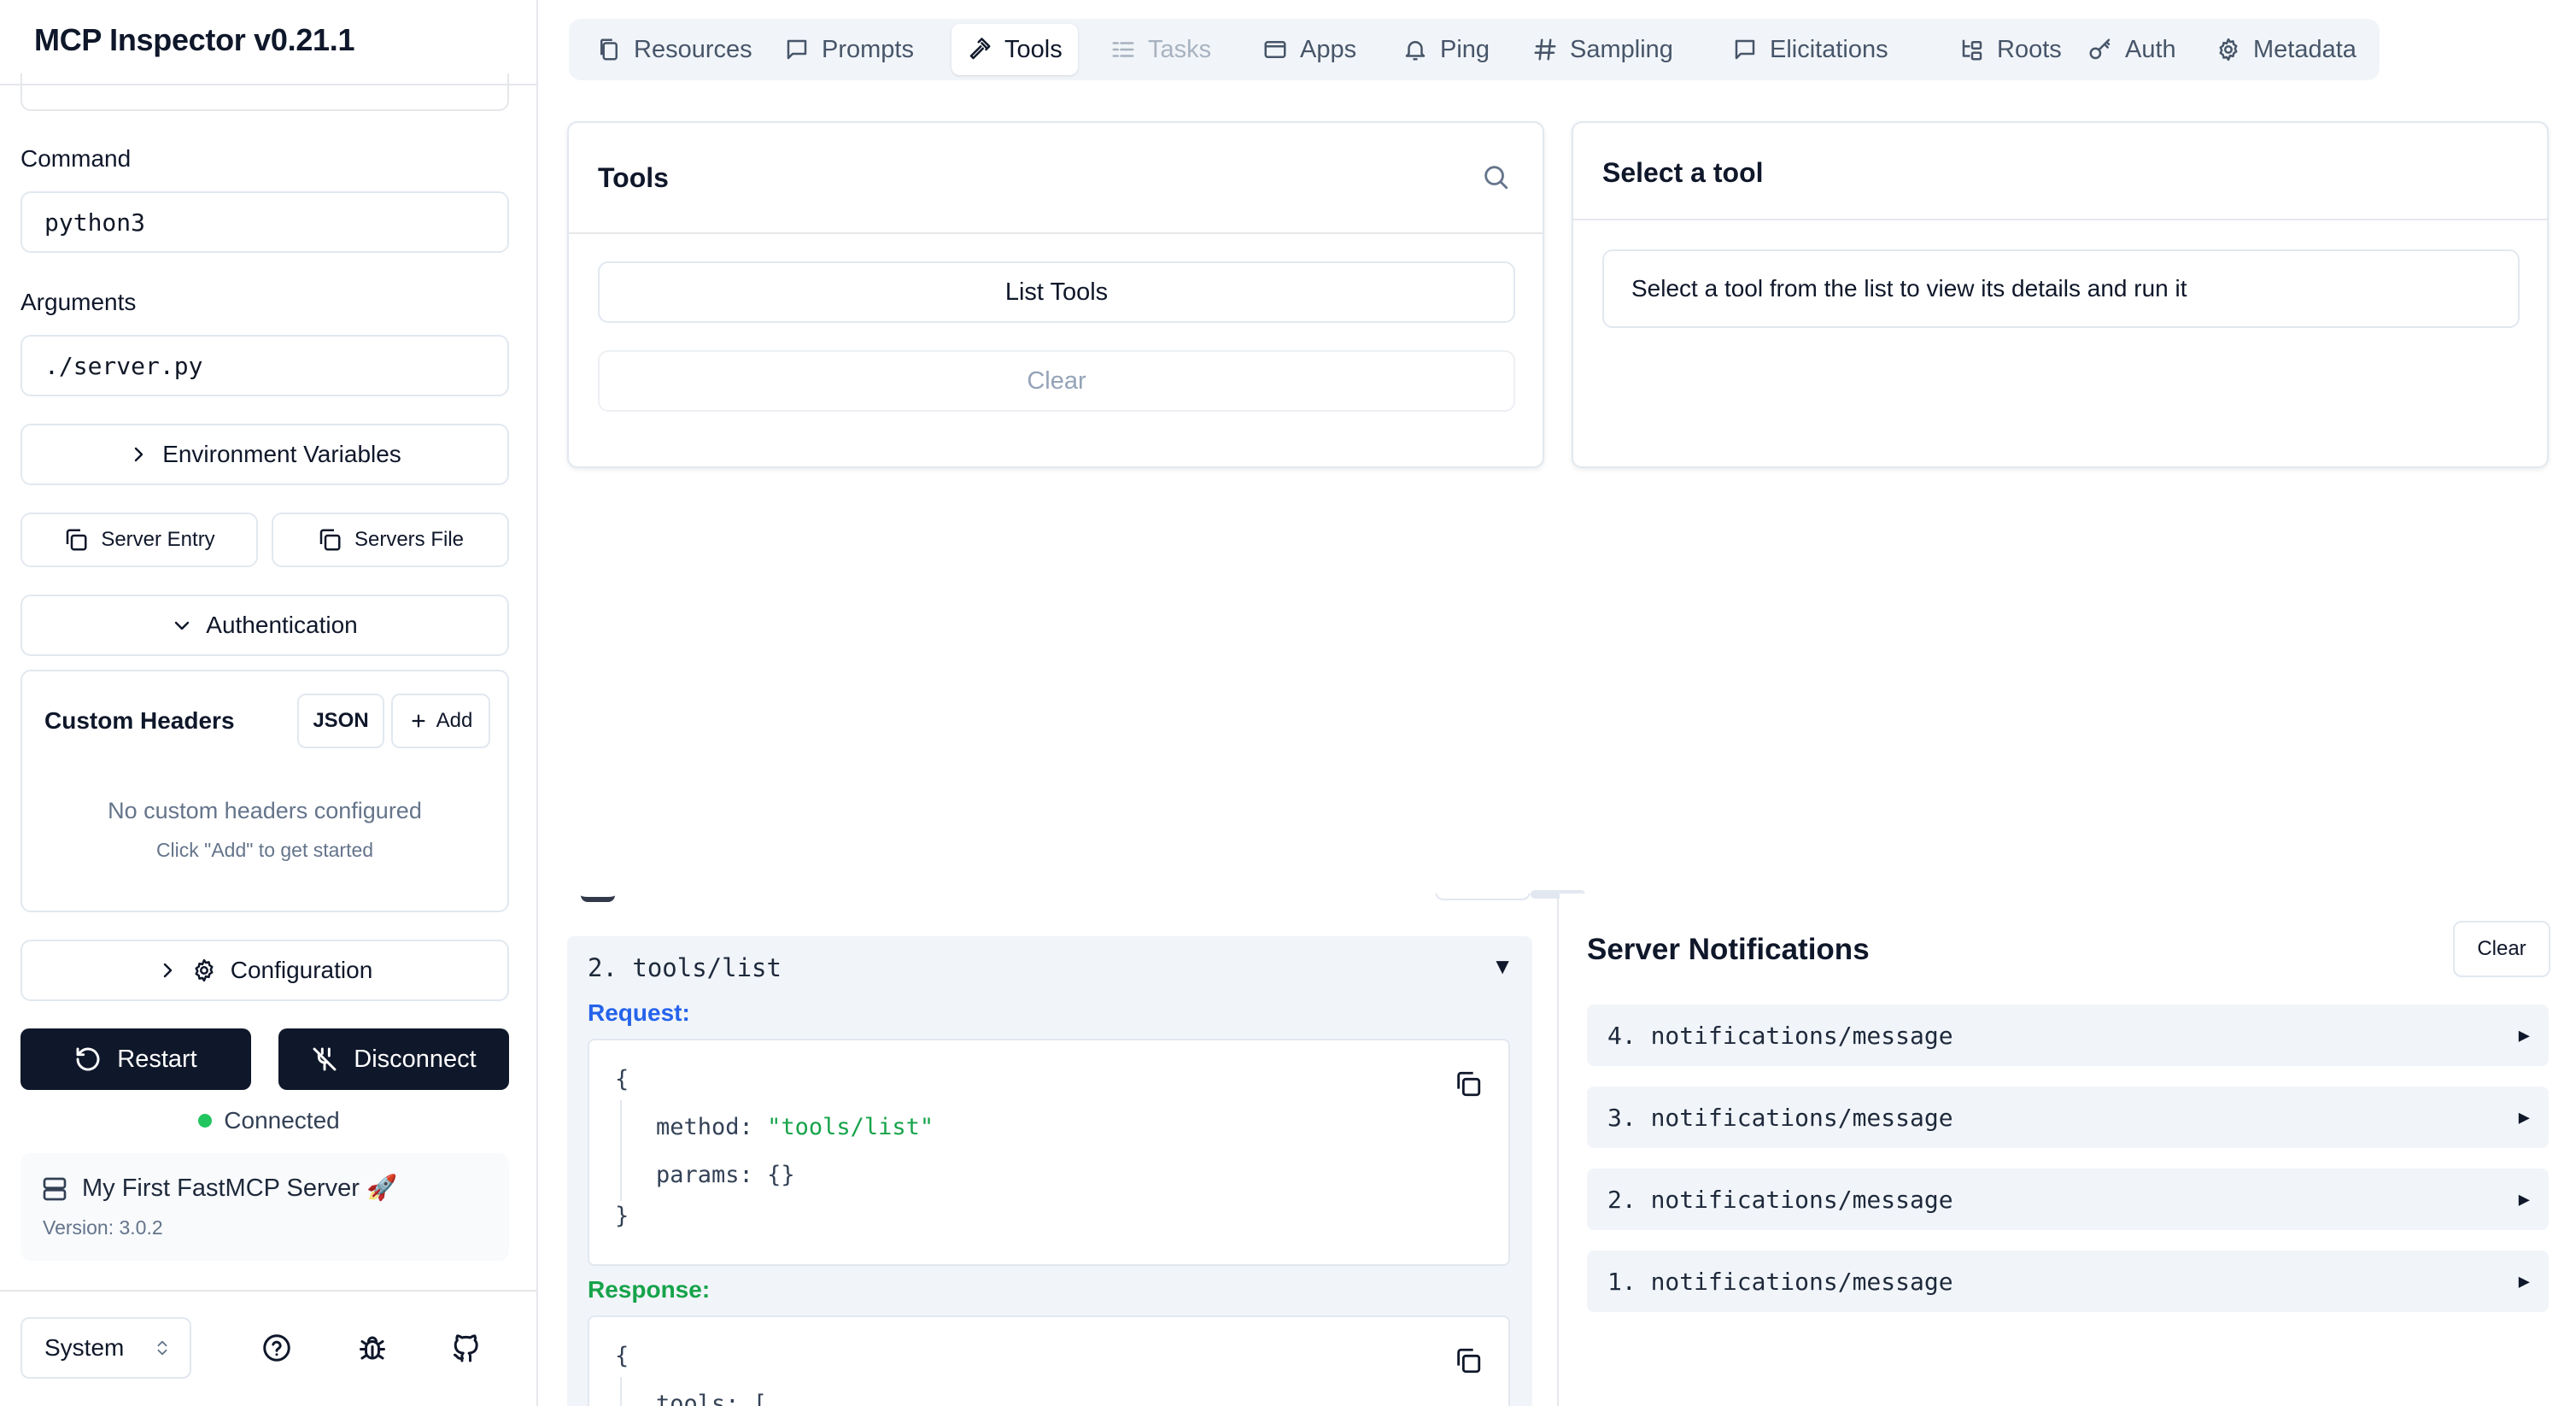 The height and width of the screenshot is (1406, 2576). I want to click on status-dot-icon, so click(205, 1121).